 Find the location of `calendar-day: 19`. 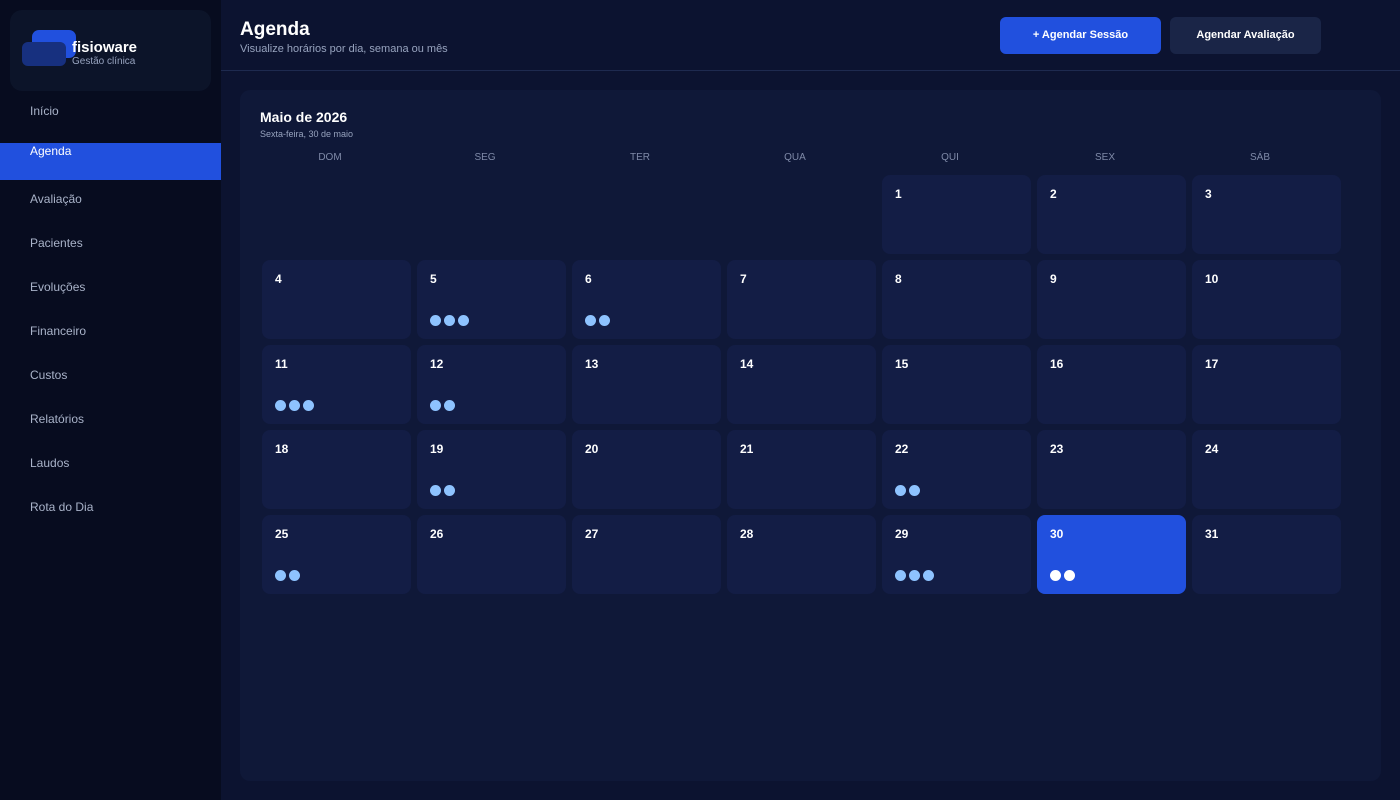

calendar-day: 19 is located at coordinates (491, 469).